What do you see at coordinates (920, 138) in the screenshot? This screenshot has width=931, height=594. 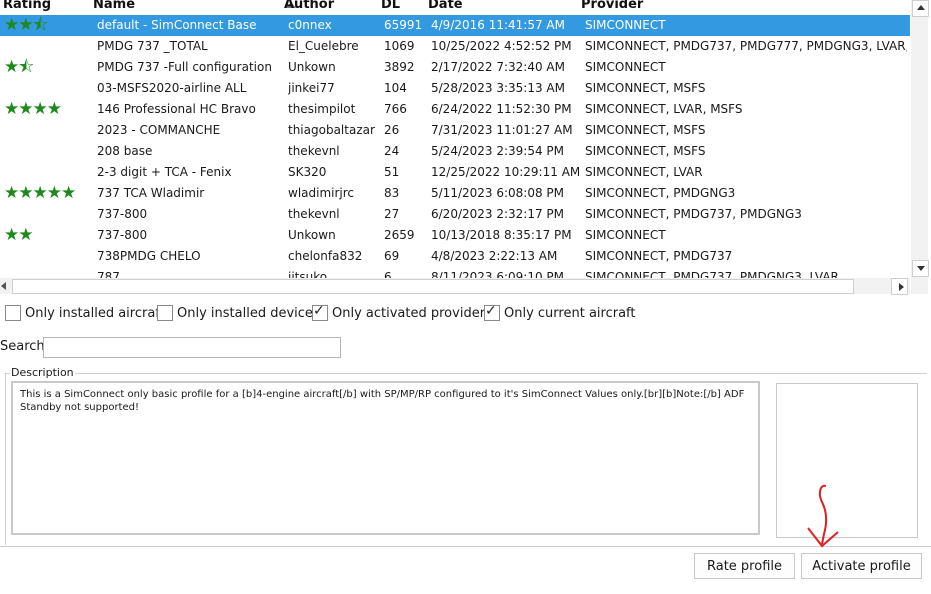 I see `vertical-scrollbar` at bounding box center [920, 138].